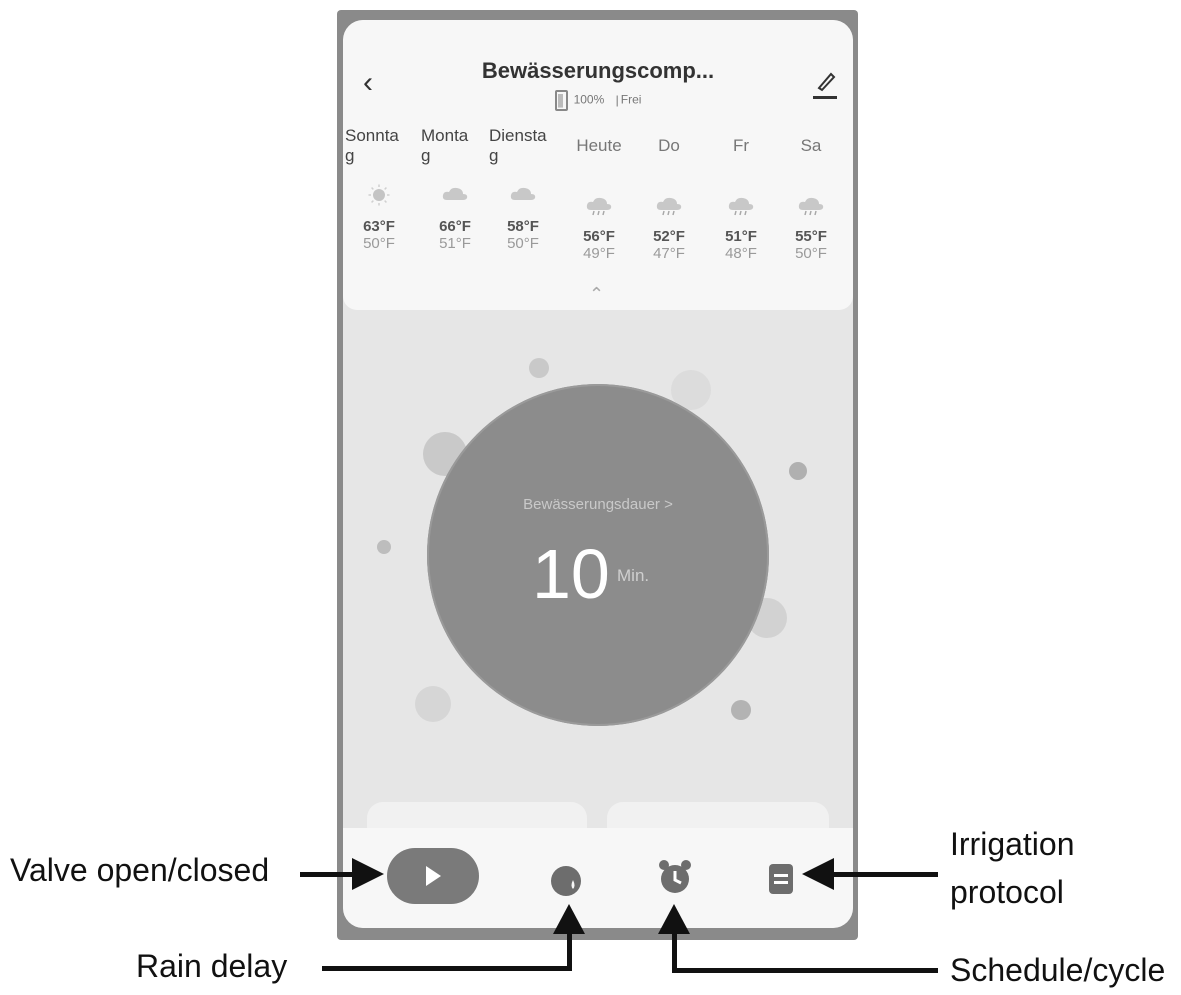 The width and height of the screenshot is (1181, 995). What do you see at coordinates (811, 236) in the screenshot?
I see `forecast-high: 55°F` at bounding box center [811, 236].